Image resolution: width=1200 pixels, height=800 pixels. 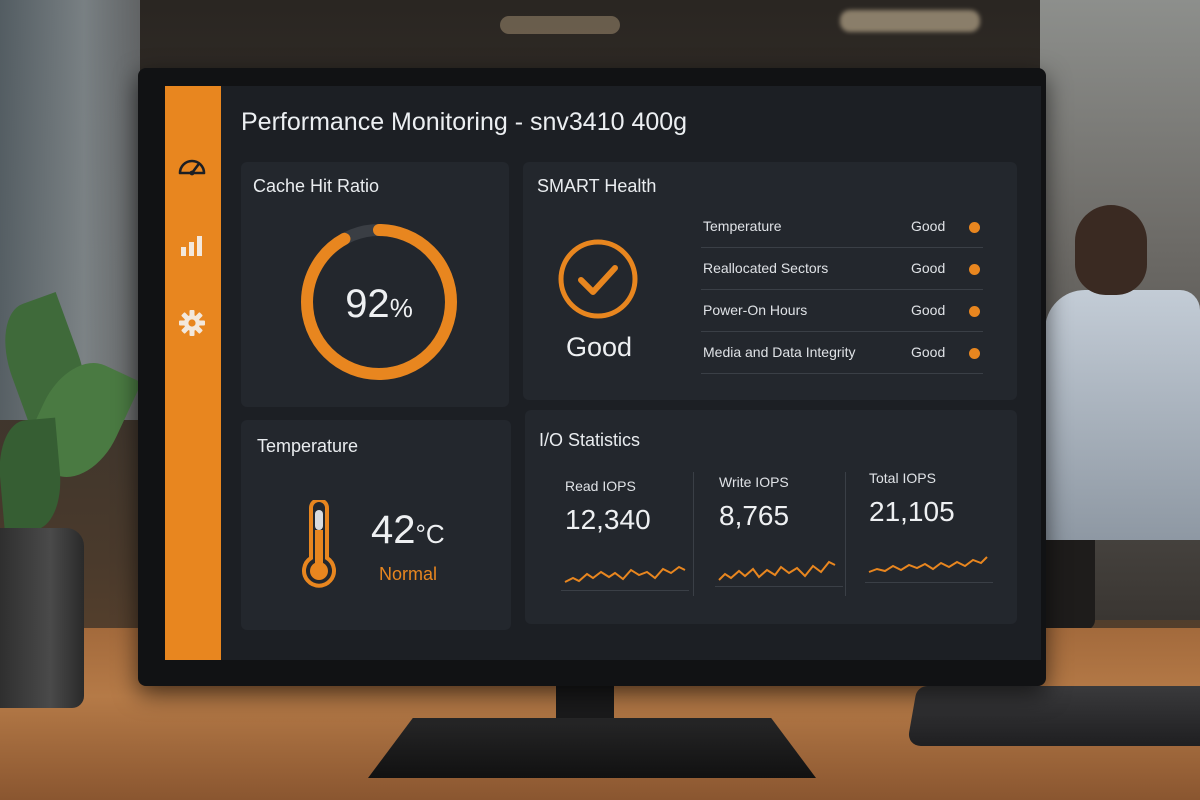 I want to click on smart-row-reallocated-sectors: Reallocated Sectors Good, so click(x=842, y=269).